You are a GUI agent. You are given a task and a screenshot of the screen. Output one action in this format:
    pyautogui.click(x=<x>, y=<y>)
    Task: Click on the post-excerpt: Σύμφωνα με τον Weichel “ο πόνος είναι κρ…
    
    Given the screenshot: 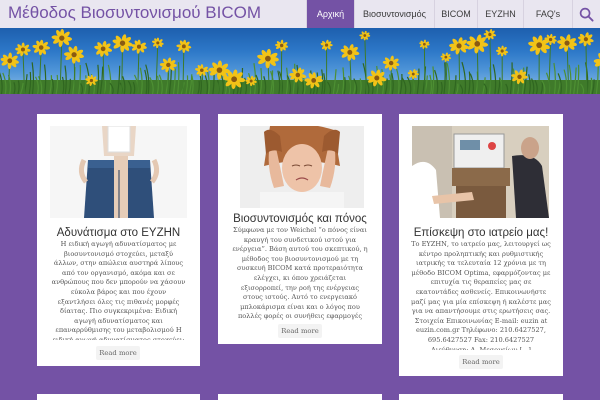 What is the action you would take?
    pyautogui.click(x=300, y=274)
    